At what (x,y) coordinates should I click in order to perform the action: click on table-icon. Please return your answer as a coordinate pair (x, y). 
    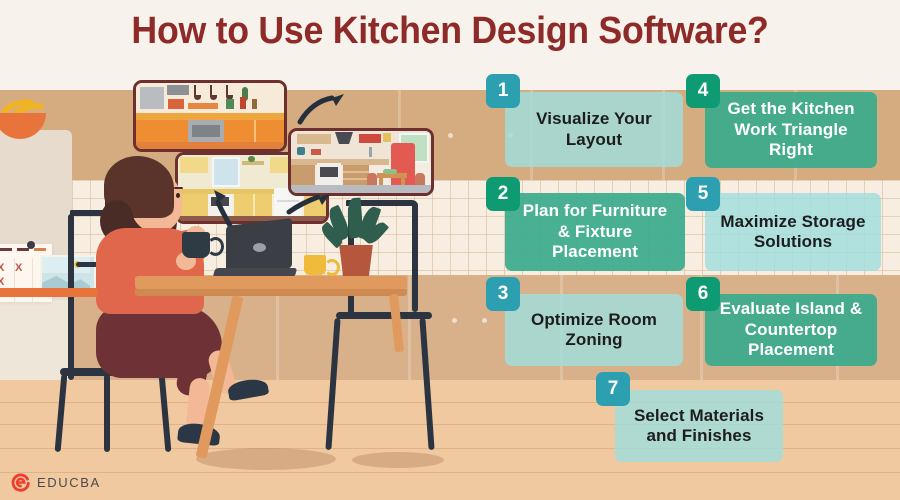
    Looking at the image, I should click on (271, 282).